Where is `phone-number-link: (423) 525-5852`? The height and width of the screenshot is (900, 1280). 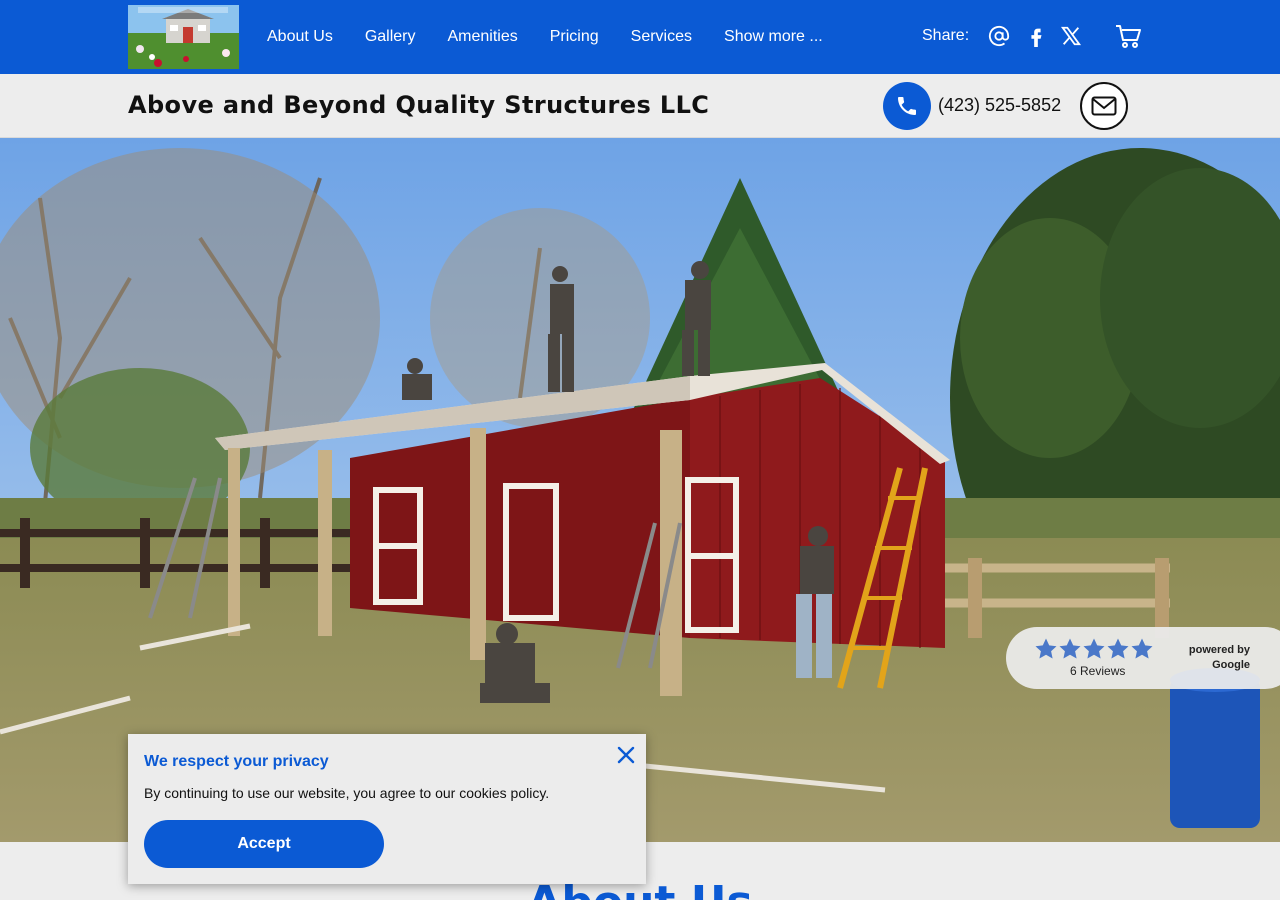
phone-number-link: (423) 525-5852 is located at coordinates (999, 105).